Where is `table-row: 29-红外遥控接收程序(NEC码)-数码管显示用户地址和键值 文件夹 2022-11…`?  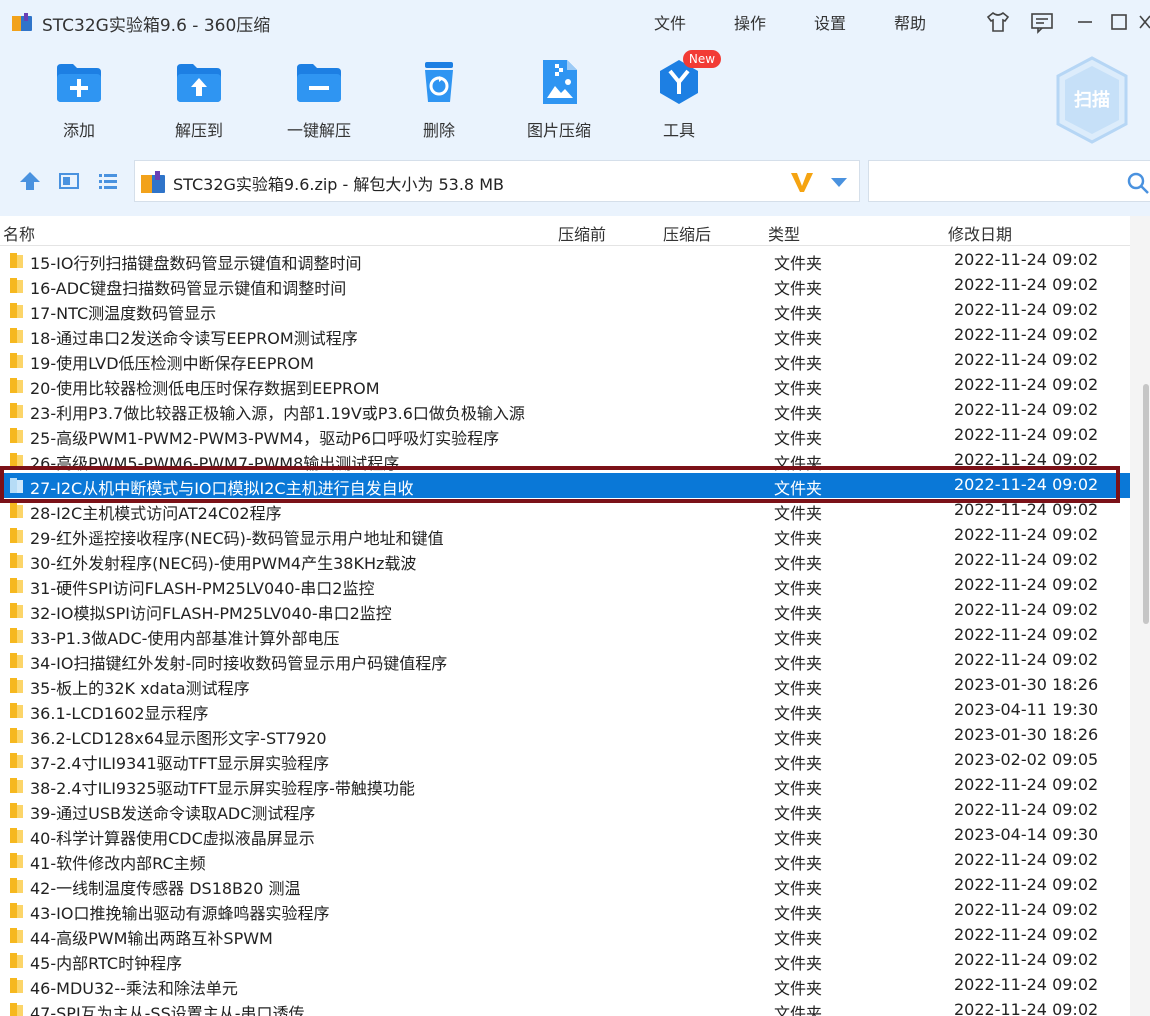 table-row: 29-红外遥控接收程序(NEC码)-数码管显示用户地址和键值 文件夹 2022-11… is located at coordinates (565, 535).